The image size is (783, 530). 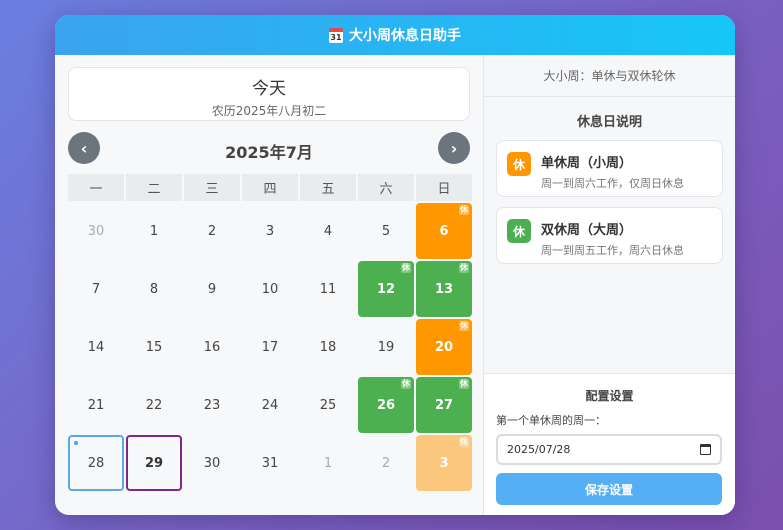 I want to click on calendar-day: 17, so click(x=270, y=347).